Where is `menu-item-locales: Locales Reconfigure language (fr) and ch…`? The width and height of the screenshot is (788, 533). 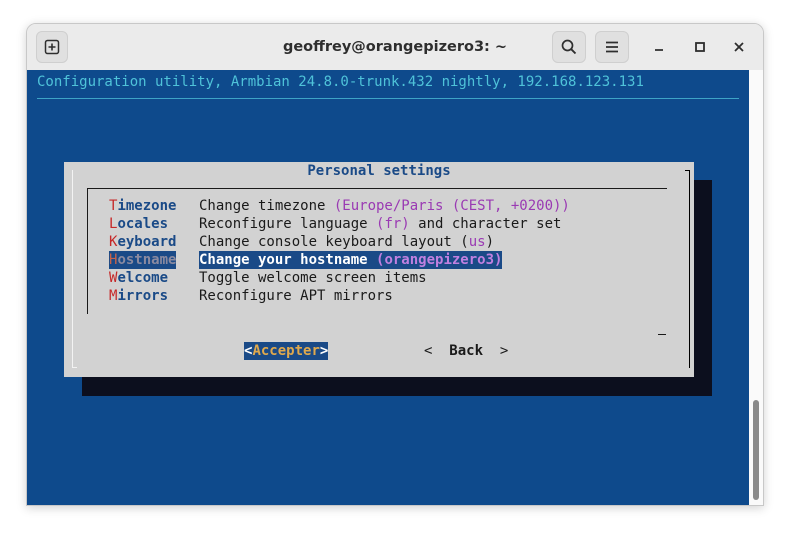
menu-item-locales: Locales Reconfigure language (fr) and ch… is located at coordinates (312, 224).